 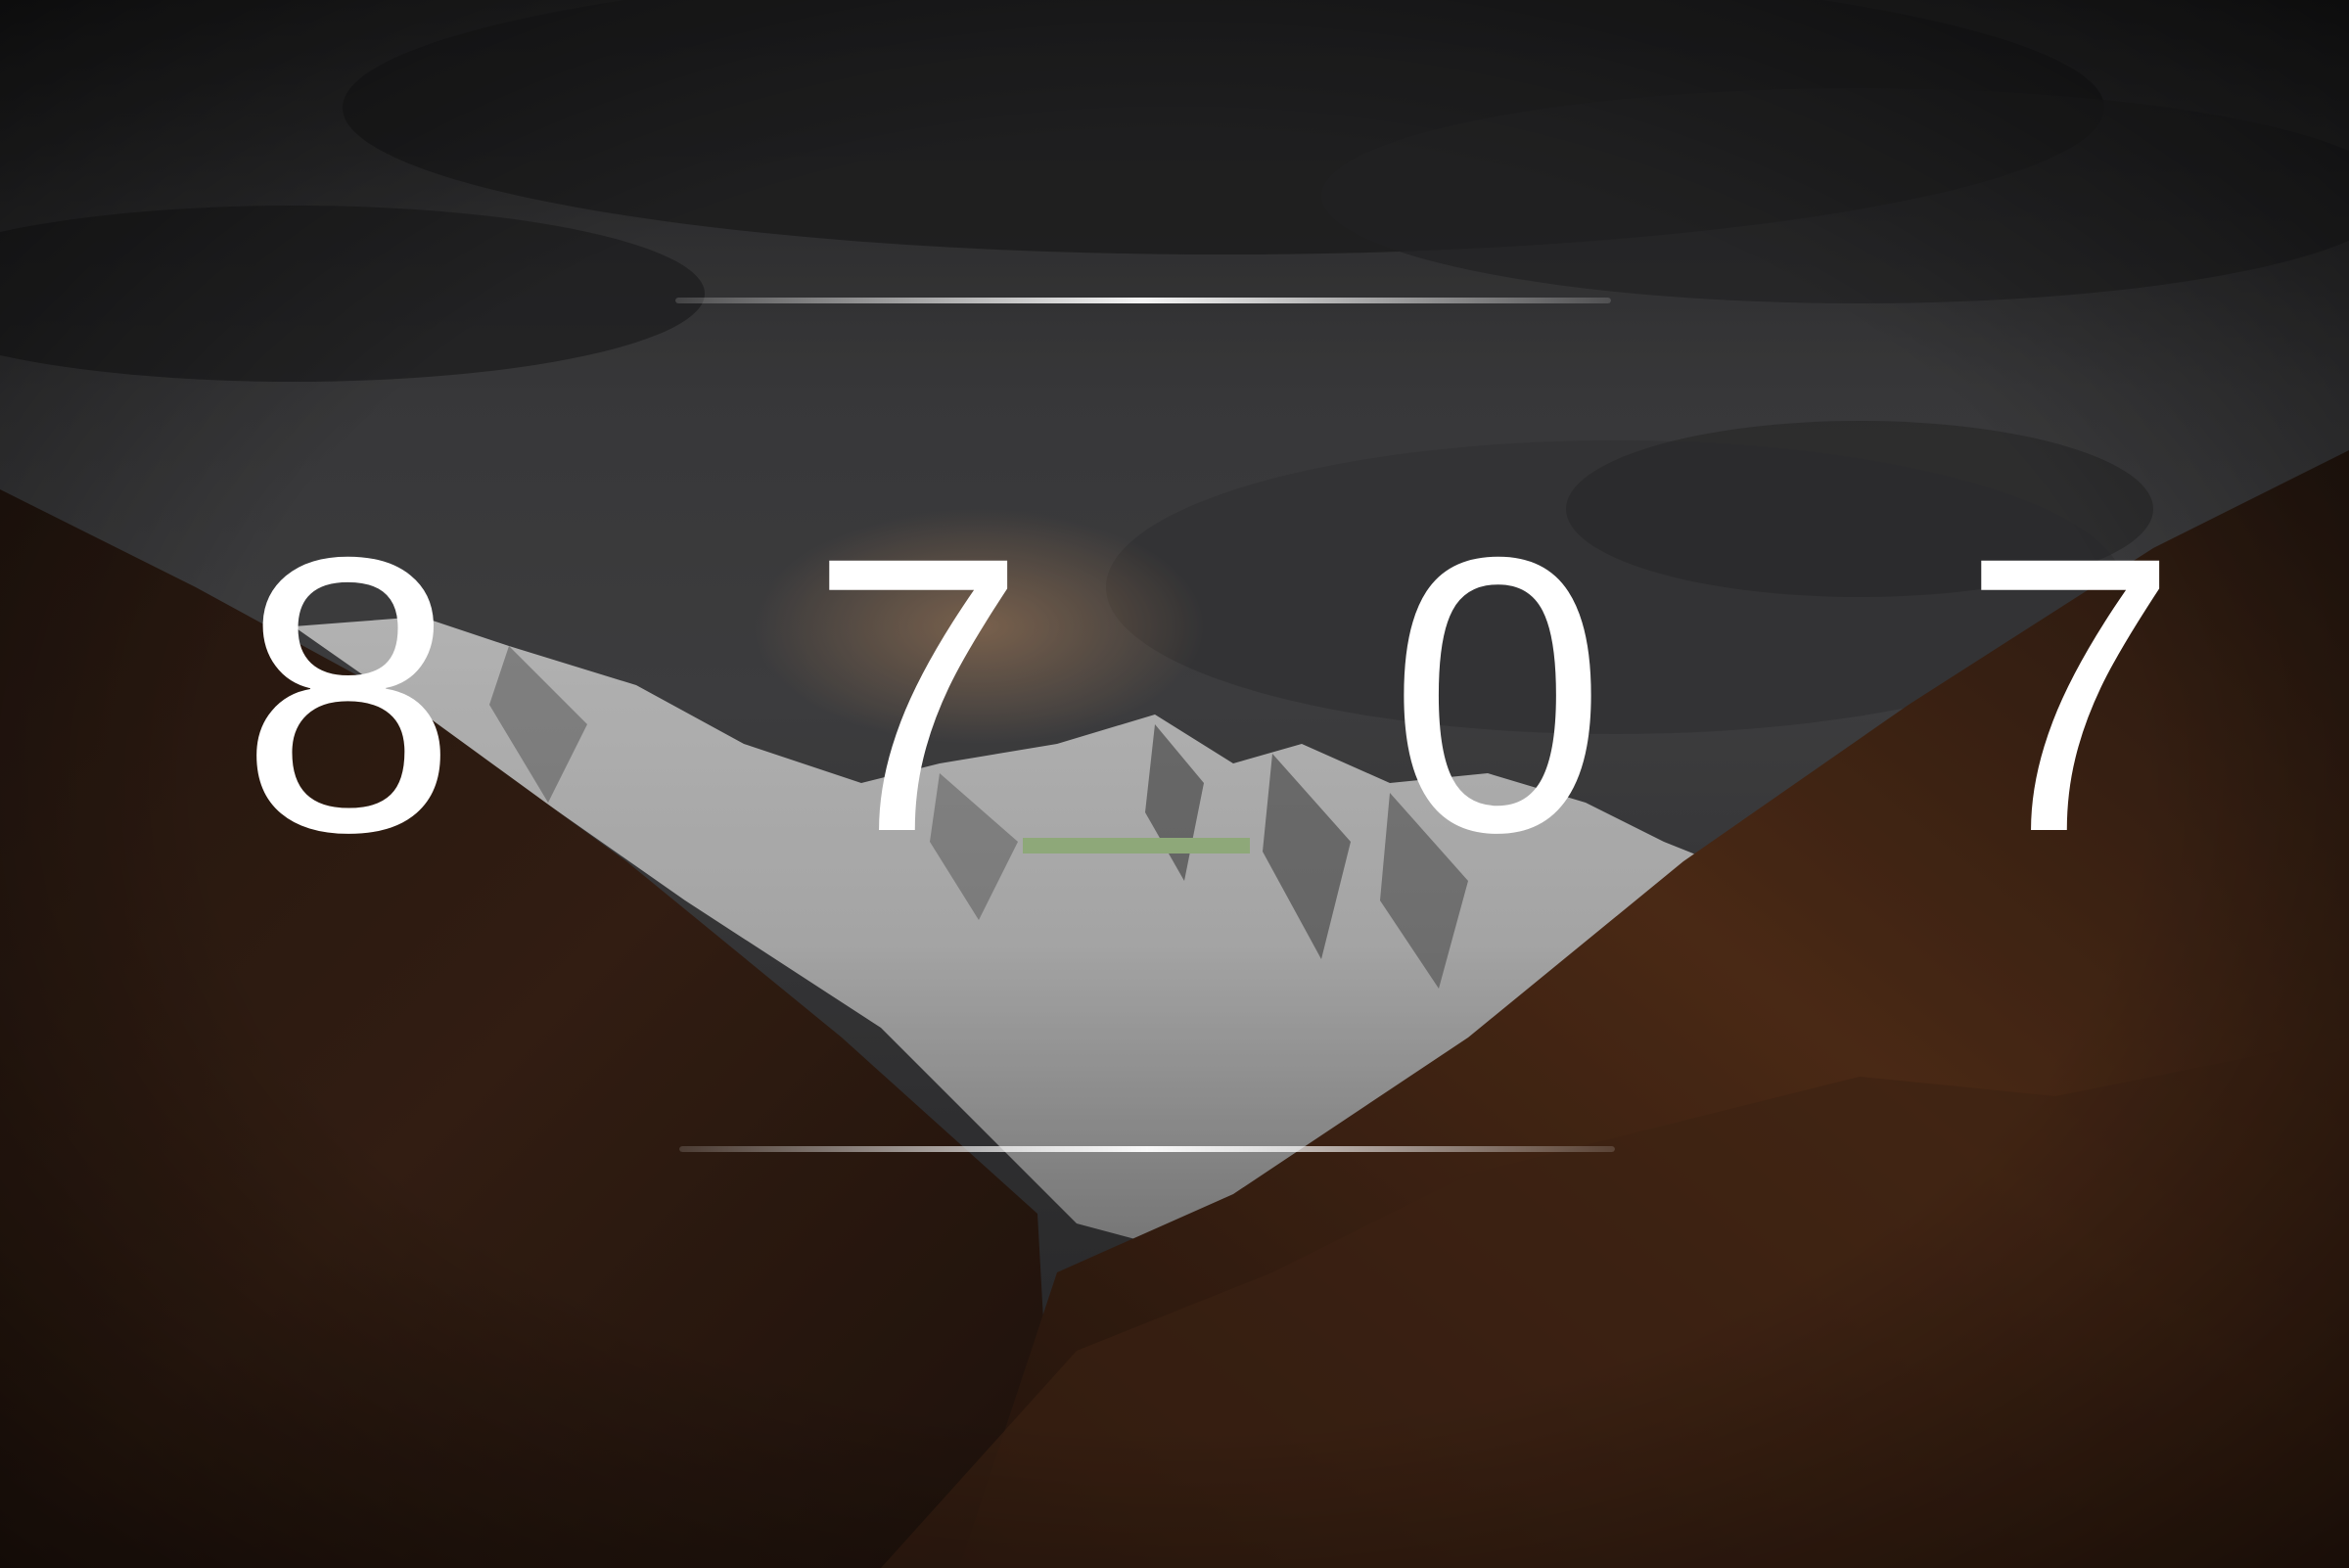 I want to click on code-digit-3: 0, so click(x=1497, y=694).